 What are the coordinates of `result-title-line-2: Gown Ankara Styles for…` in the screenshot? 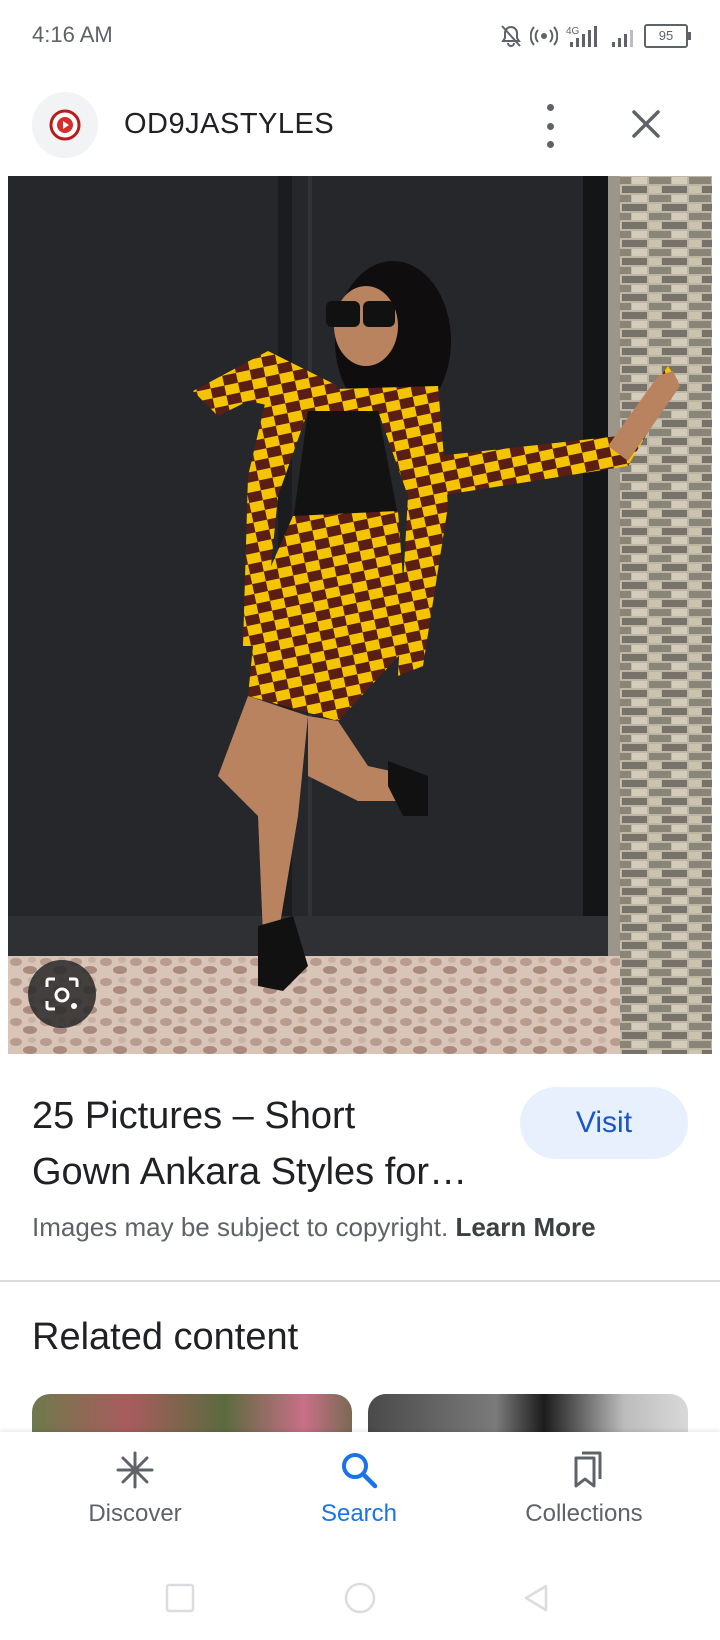 It's located at (250, 1172).